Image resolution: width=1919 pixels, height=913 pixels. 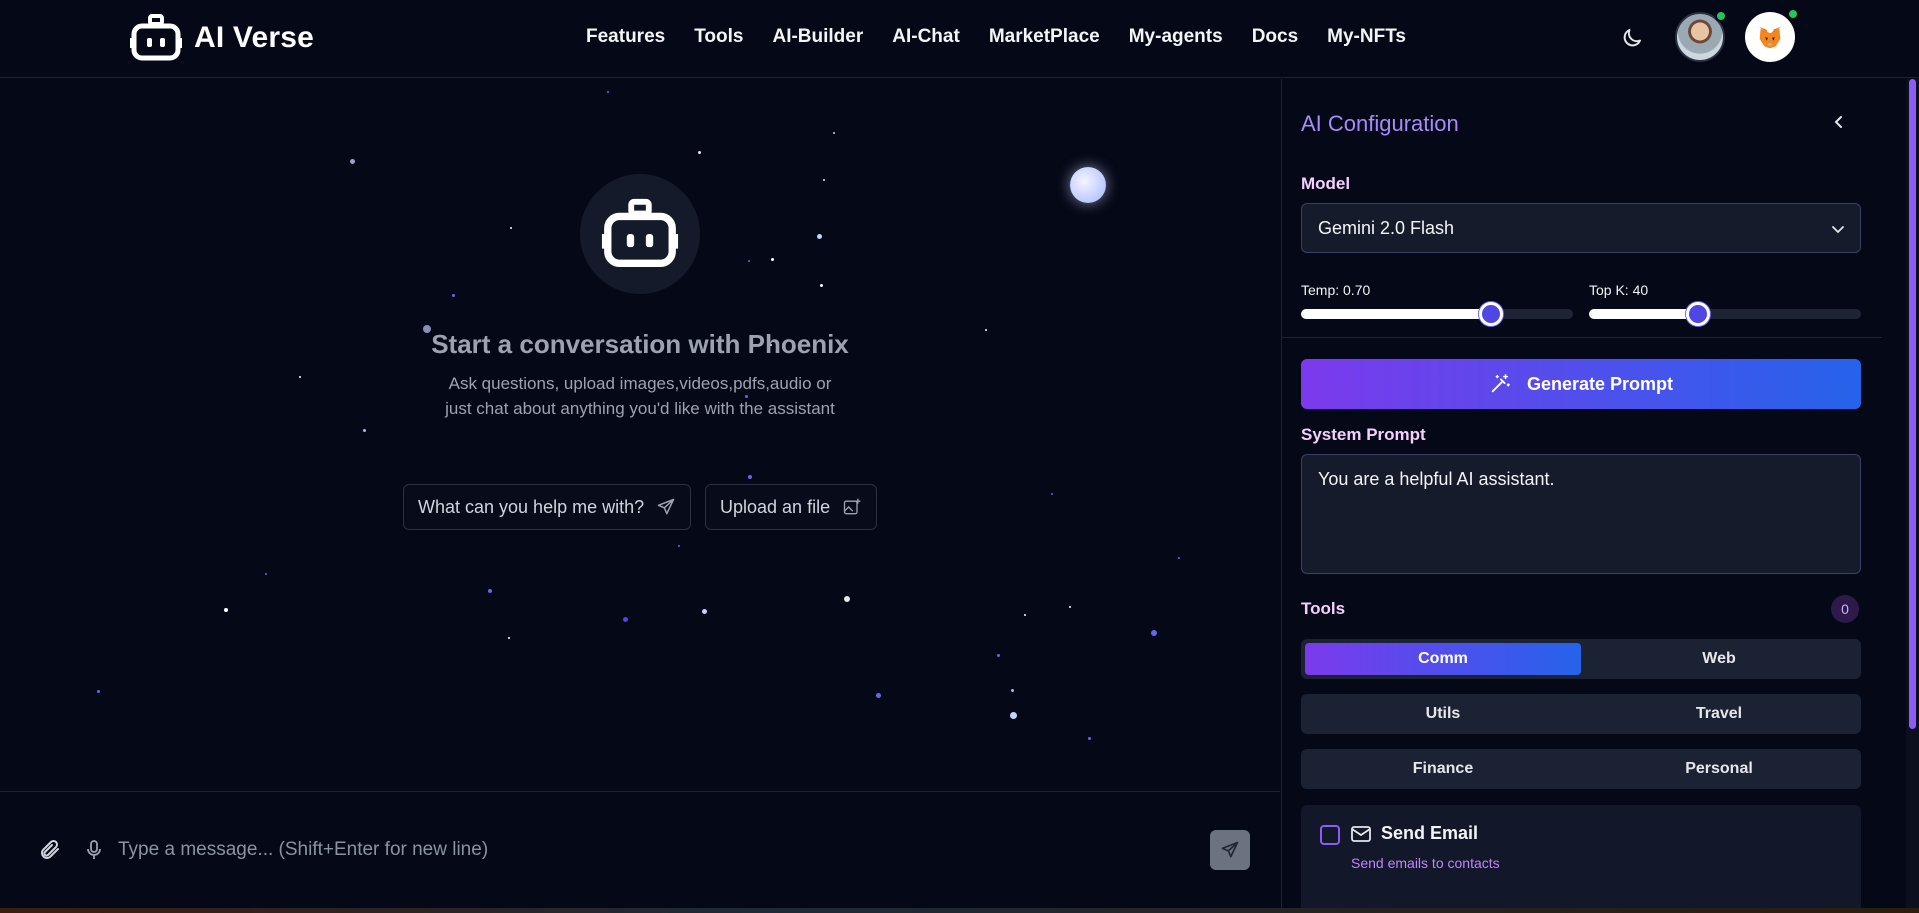 I want to click on panel-scrollbar-thumb, so click(x=1912, y=404).